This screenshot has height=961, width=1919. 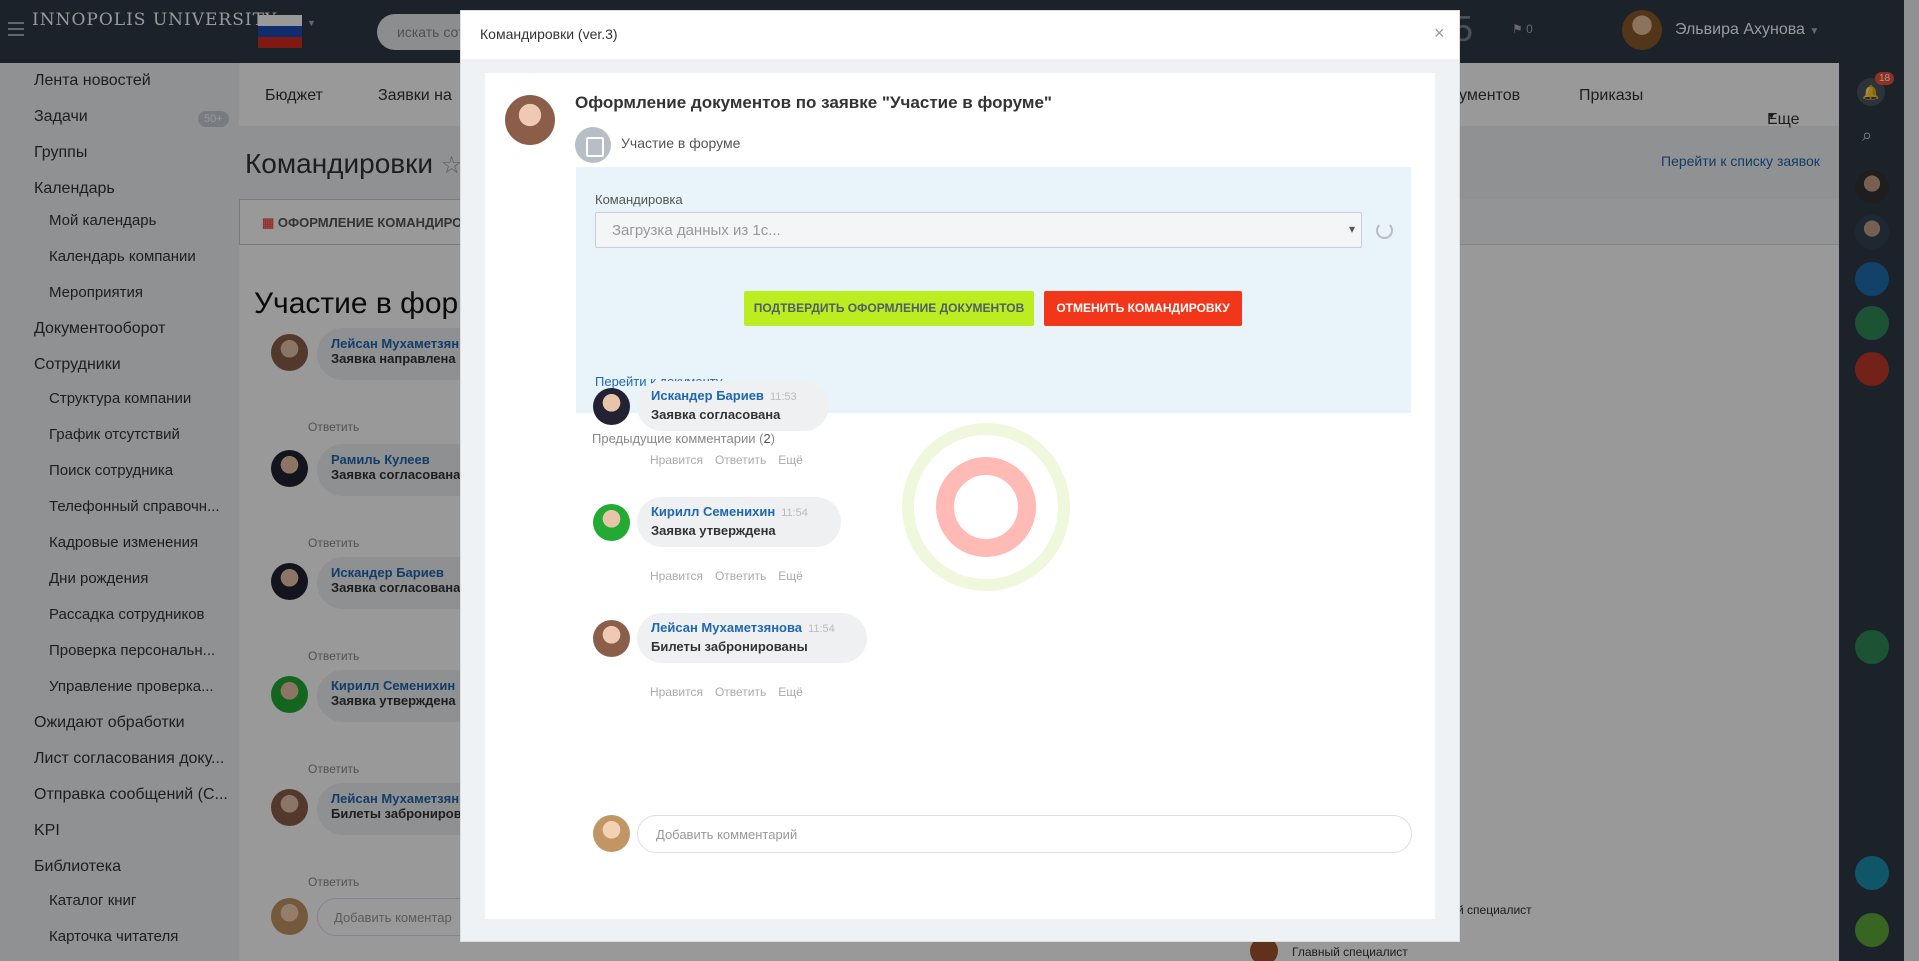 I want to click on loading-ring, so click(x=986, y=507).